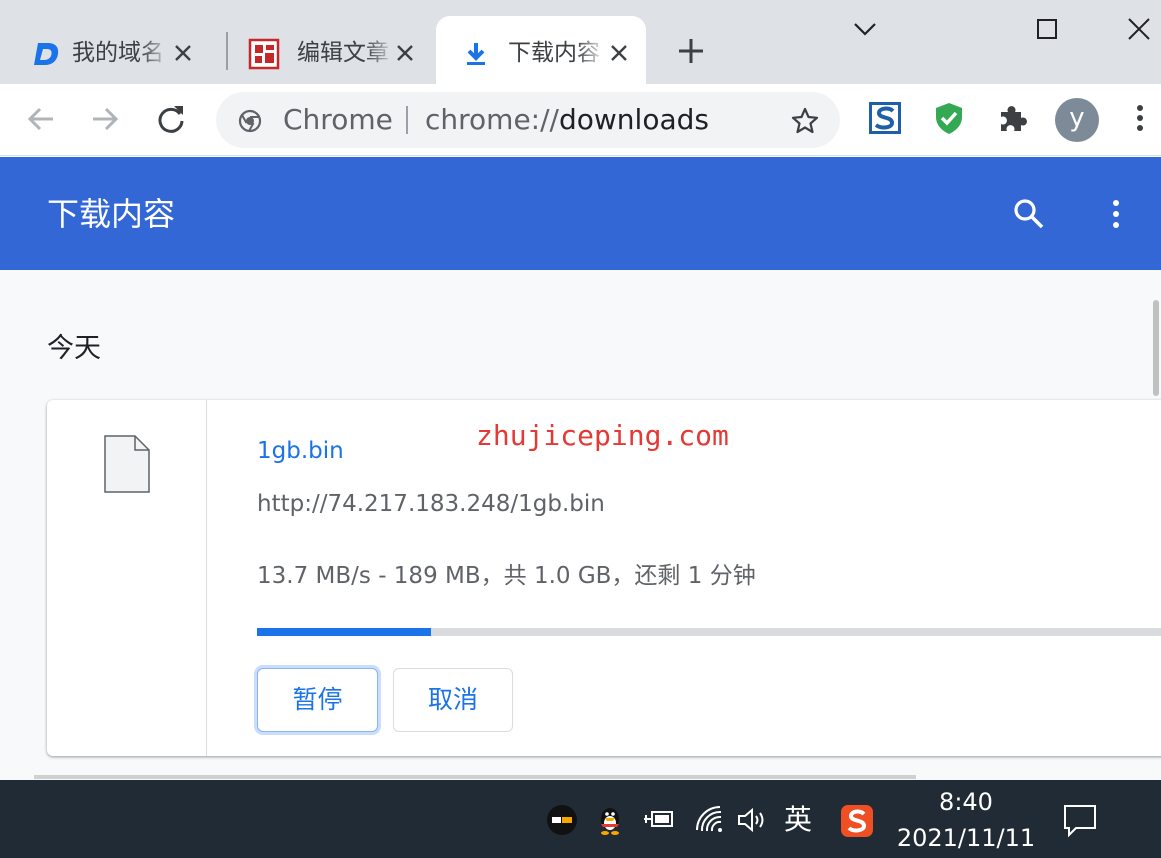 Image resolution: width=1161 pixels, height=858 pixels. I want to click on site-chip-label: Chrome, so click(338, 119).